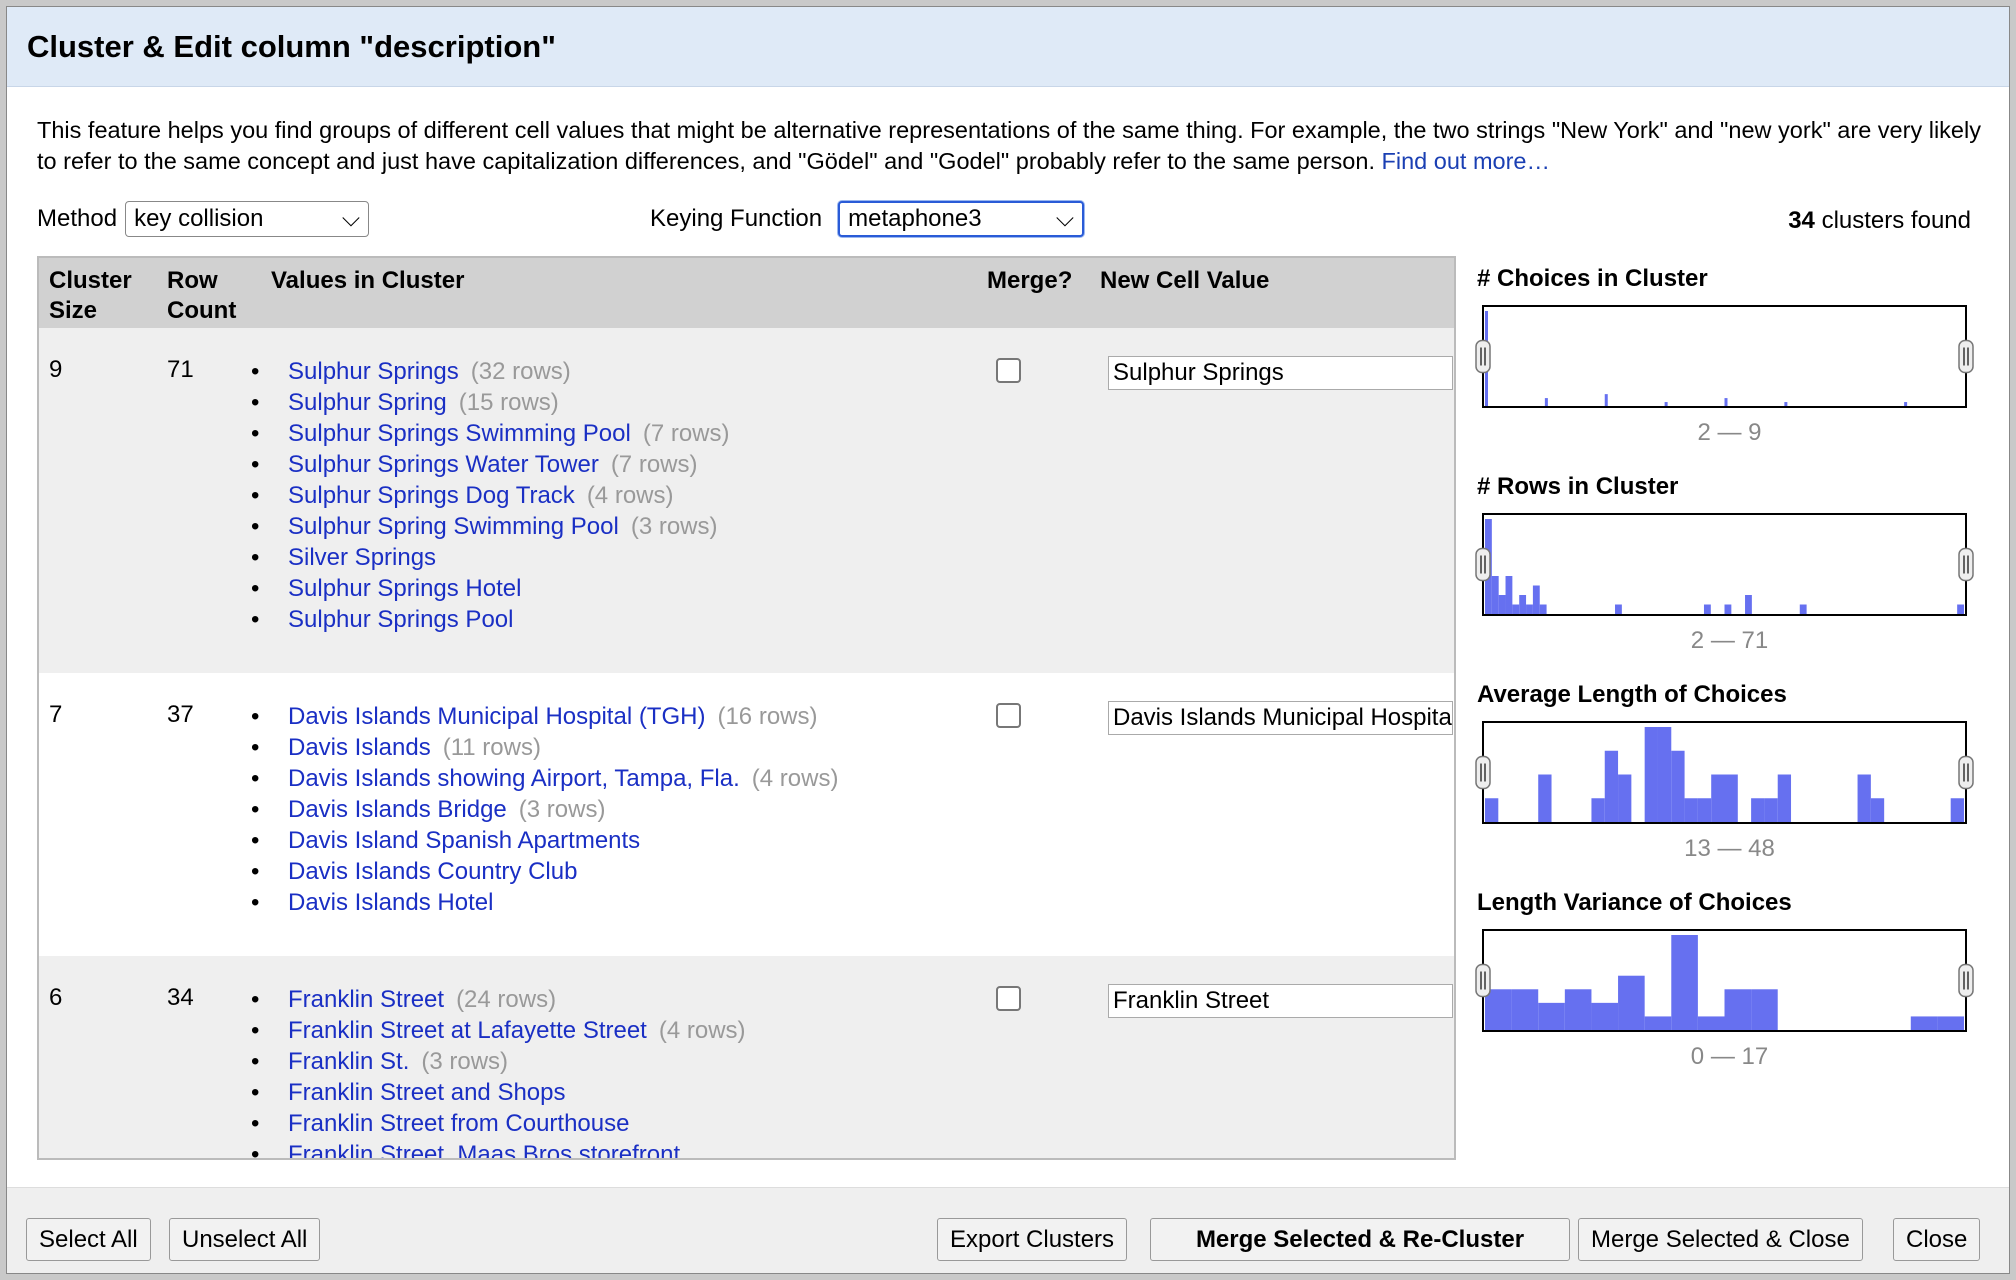 The image size is (2016, 1280). What do you see at coordinates (1720, 1239) in the screenshot?
I see `merge-close-button: Merge Selected & Close` at bounding box center [1720, 1239].